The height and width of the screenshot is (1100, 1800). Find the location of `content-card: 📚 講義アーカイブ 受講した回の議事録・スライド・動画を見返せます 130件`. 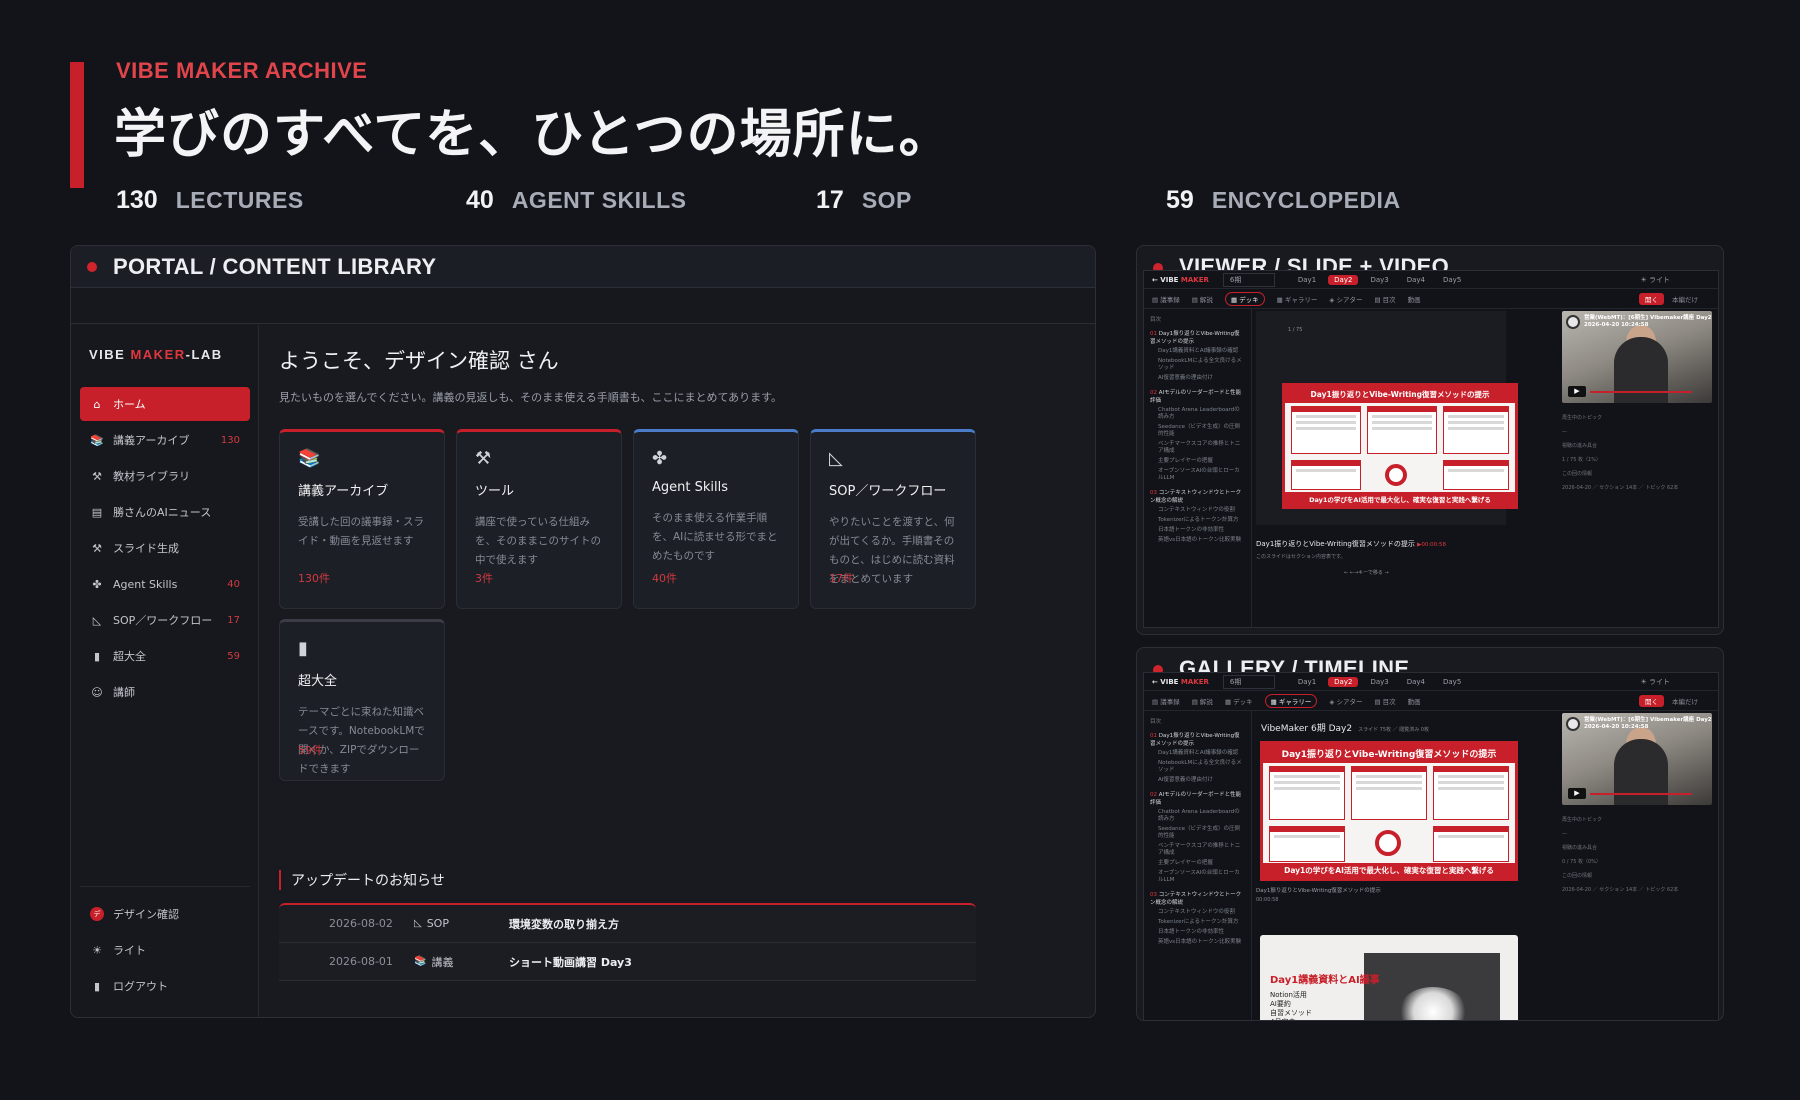

content-card: 📚 講義アーカイブ 受講した回の議事録・スライド・動画を見返せます 130件 is located at coordinates (362, 519).